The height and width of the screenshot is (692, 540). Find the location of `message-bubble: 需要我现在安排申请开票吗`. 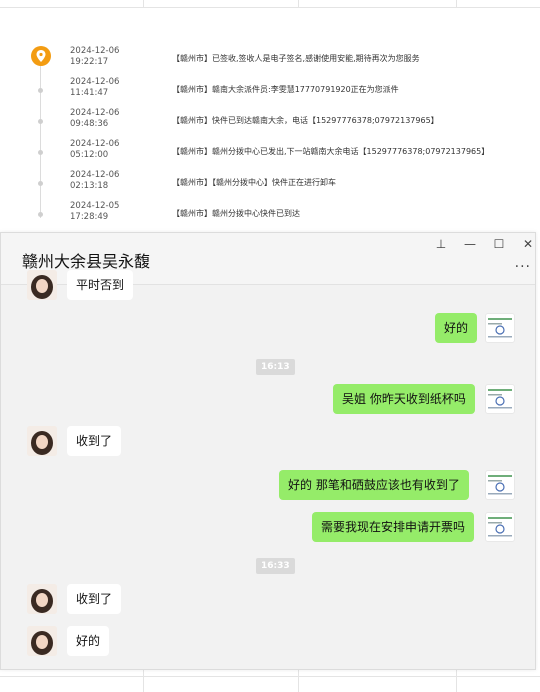

message-bubble: 需要我现在安排申请开票吗 is located at coordinates (393, 527).